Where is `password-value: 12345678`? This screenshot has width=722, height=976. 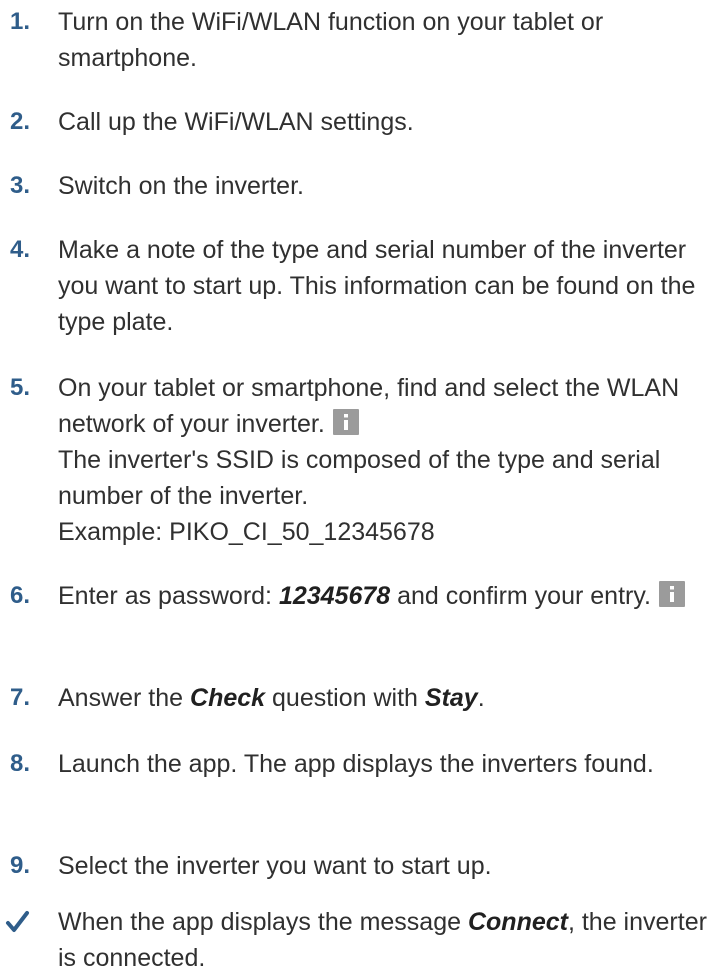
password-value: 12345678 is located at coordinates (334, 596).